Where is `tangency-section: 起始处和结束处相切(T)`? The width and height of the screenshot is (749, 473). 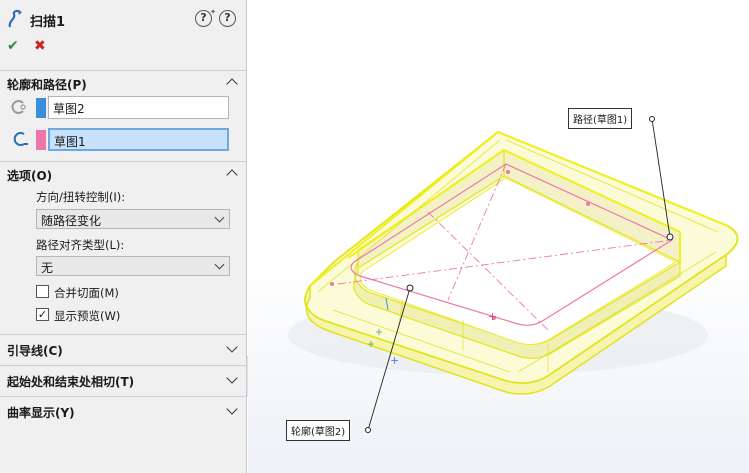
tangency-section: 起始处和结束处相切(T) is located at coordinates (123, 380).